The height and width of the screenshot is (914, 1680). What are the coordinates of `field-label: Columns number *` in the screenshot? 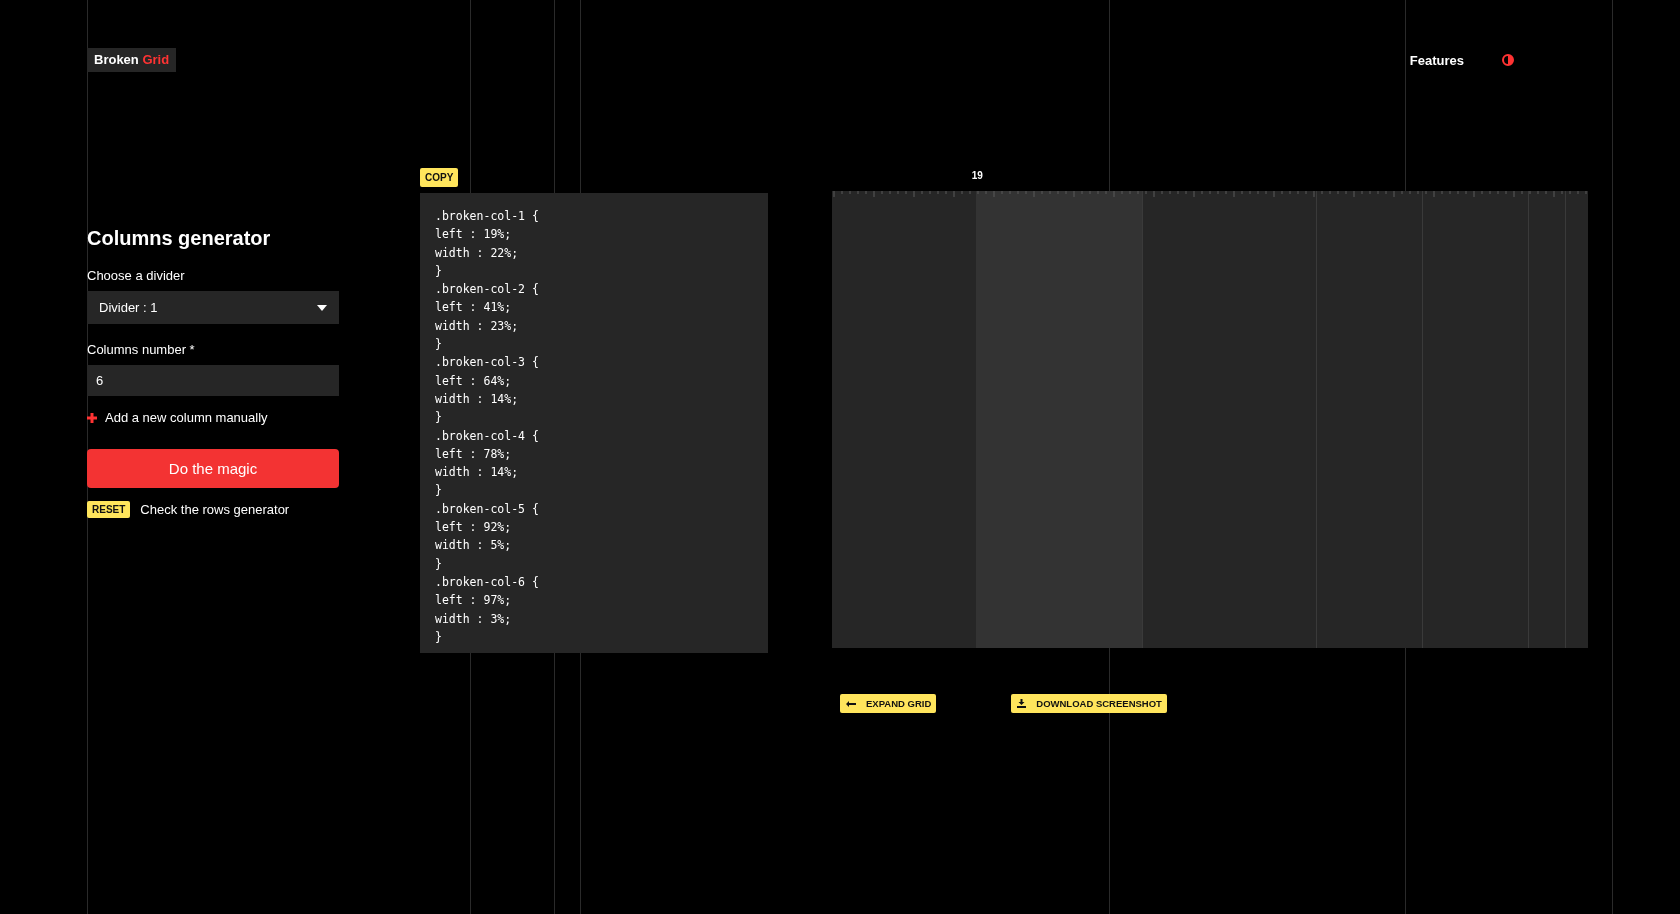 It's located at (141, 349).